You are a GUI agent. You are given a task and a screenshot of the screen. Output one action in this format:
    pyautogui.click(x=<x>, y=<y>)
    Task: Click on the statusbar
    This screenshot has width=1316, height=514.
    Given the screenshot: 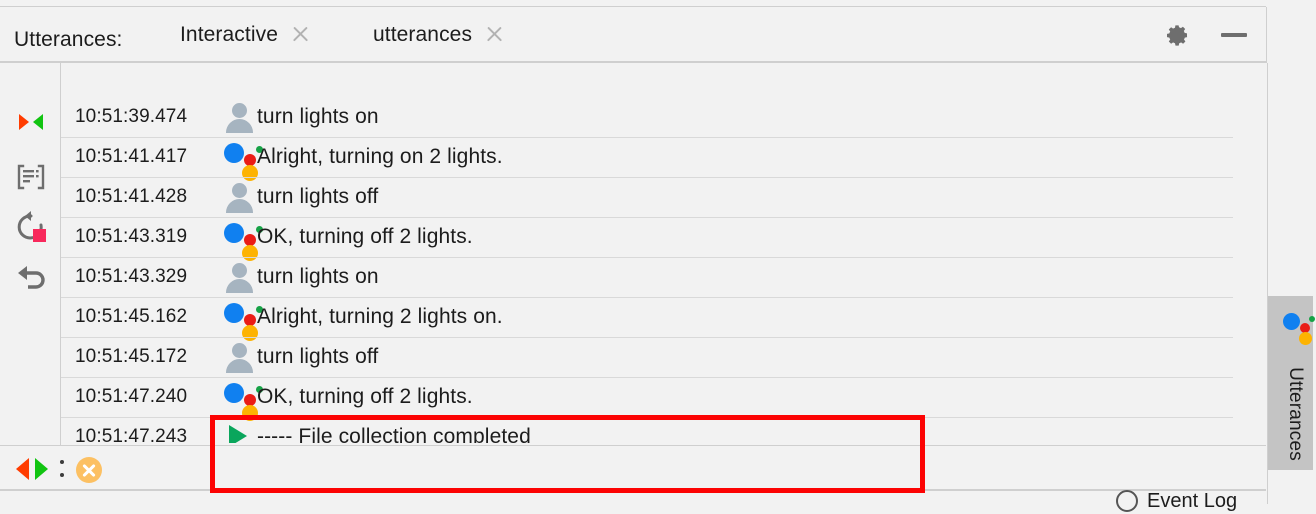 What is the action you would take?
    pyautogui.click(x=633, y=468)
    